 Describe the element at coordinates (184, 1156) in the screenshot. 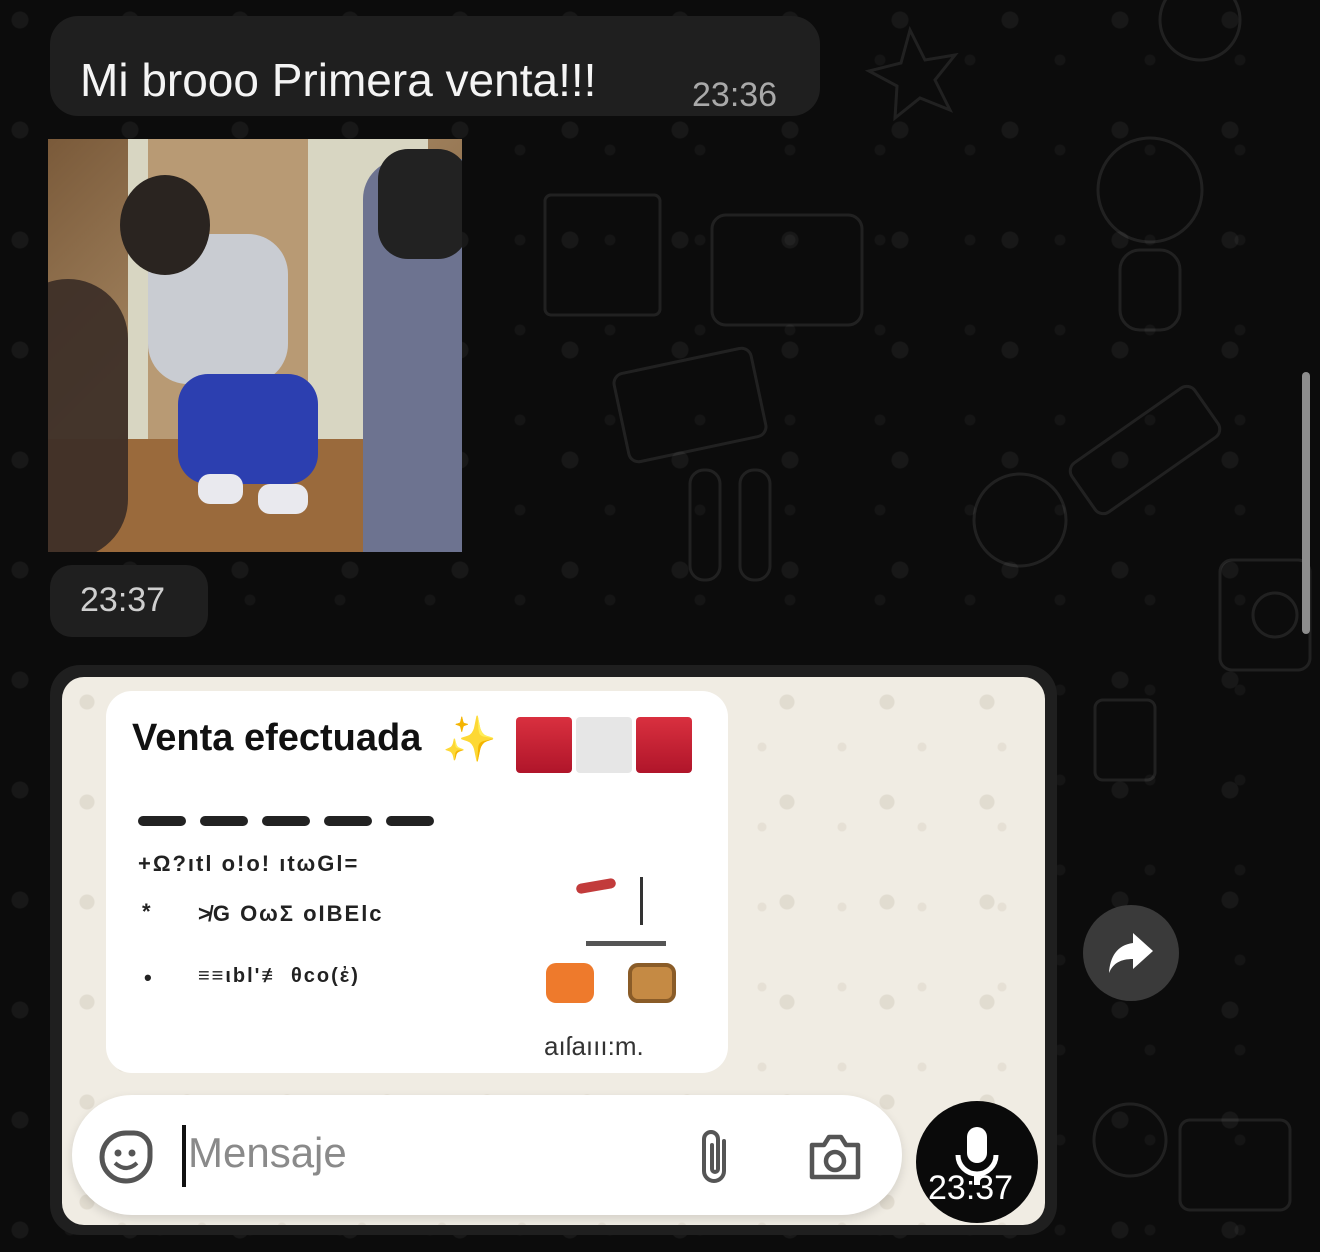

I see `text-caret` at that location.